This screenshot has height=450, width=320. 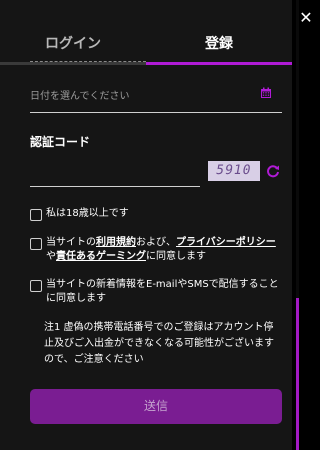 What do you see at coordinates (156, 215) in the screenshot?
I see `age-consent-row: 私は18歳以上です` at bounding box center [156, 215].